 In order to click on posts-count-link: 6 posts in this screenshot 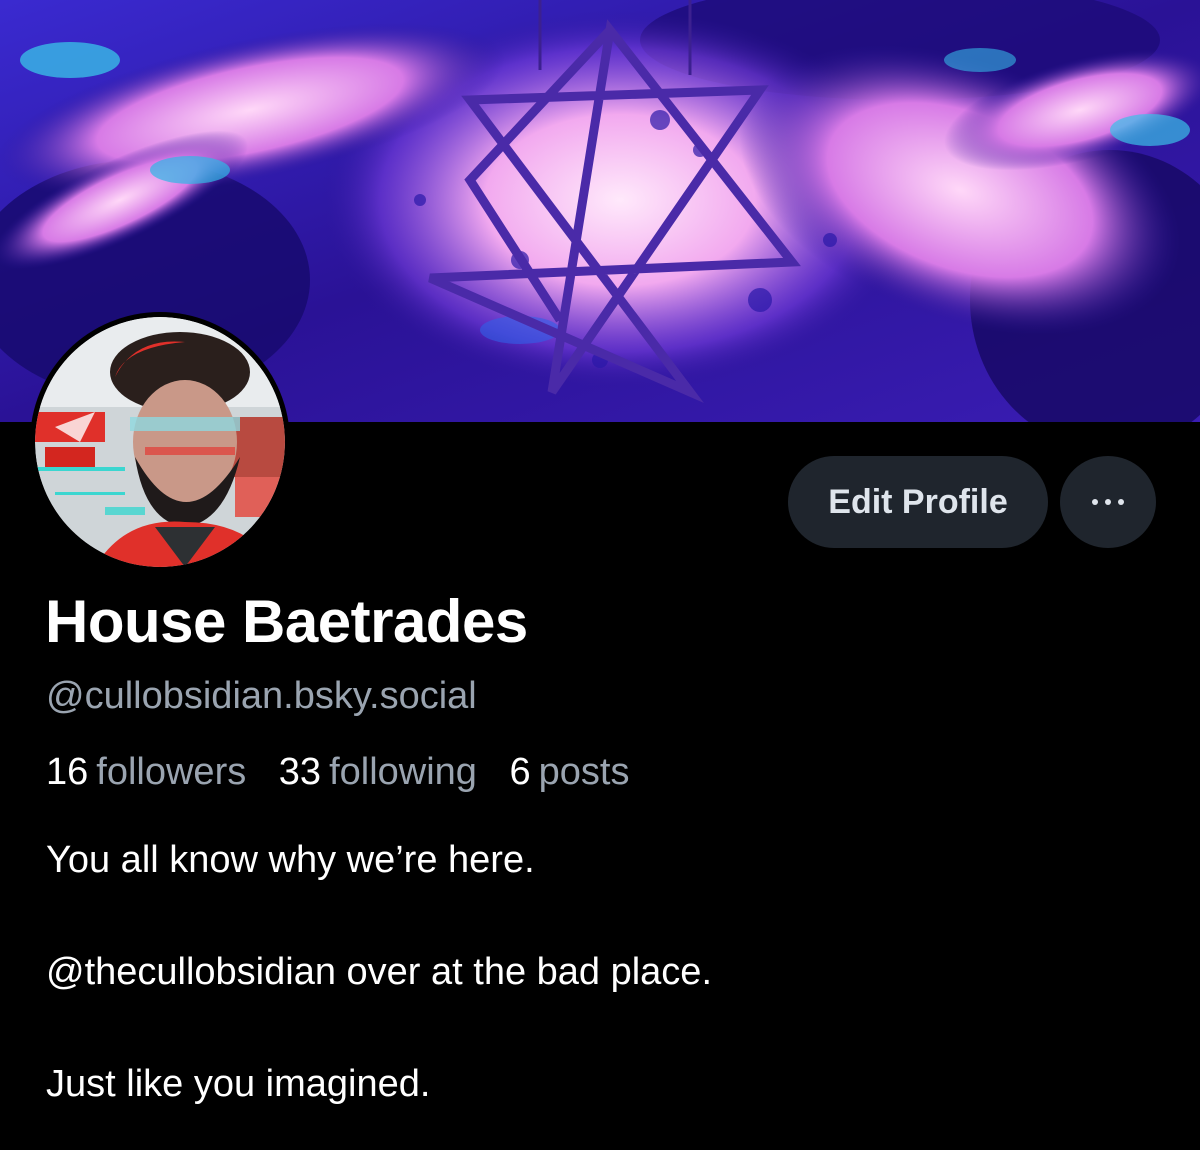, I will do `click(570, 772)`.